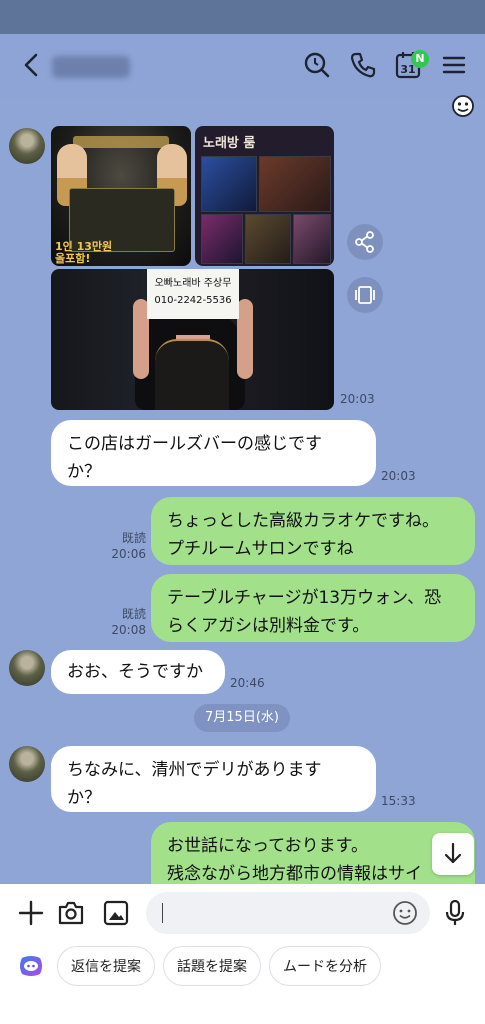 This screenshot has width=485, height=1024. What do you see at coordinates (363, 65) in the screenshot?
I see `phone-icon` at bounding box center [363, 65].